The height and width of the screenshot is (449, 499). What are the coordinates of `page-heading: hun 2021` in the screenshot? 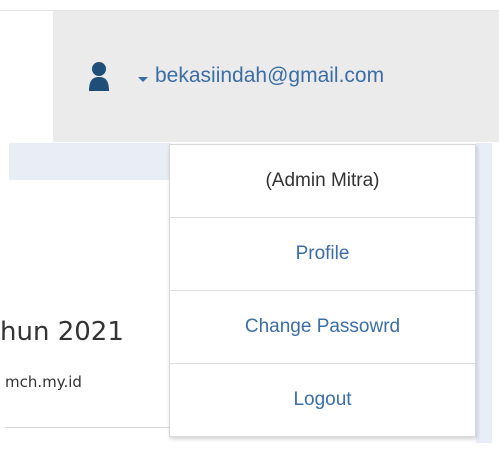 It's located at (62, 332).